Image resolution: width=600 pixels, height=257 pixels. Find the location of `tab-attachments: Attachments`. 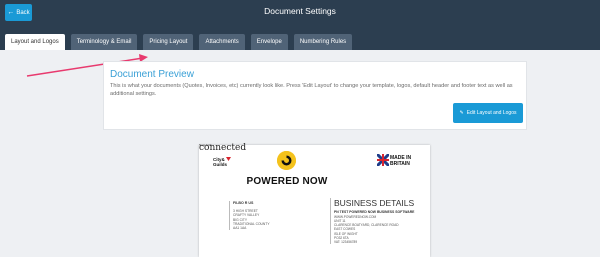

tab-attachments: Attachments is located at coordinates (222, 42).